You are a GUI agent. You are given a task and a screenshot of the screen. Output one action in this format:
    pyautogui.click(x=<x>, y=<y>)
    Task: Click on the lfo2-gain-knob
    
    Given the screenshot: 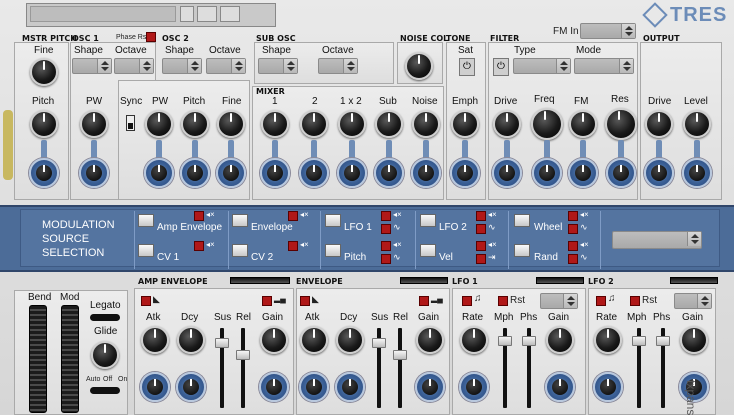 What is the action you would take?
    pyautogui.click(x=694, y=340)
    